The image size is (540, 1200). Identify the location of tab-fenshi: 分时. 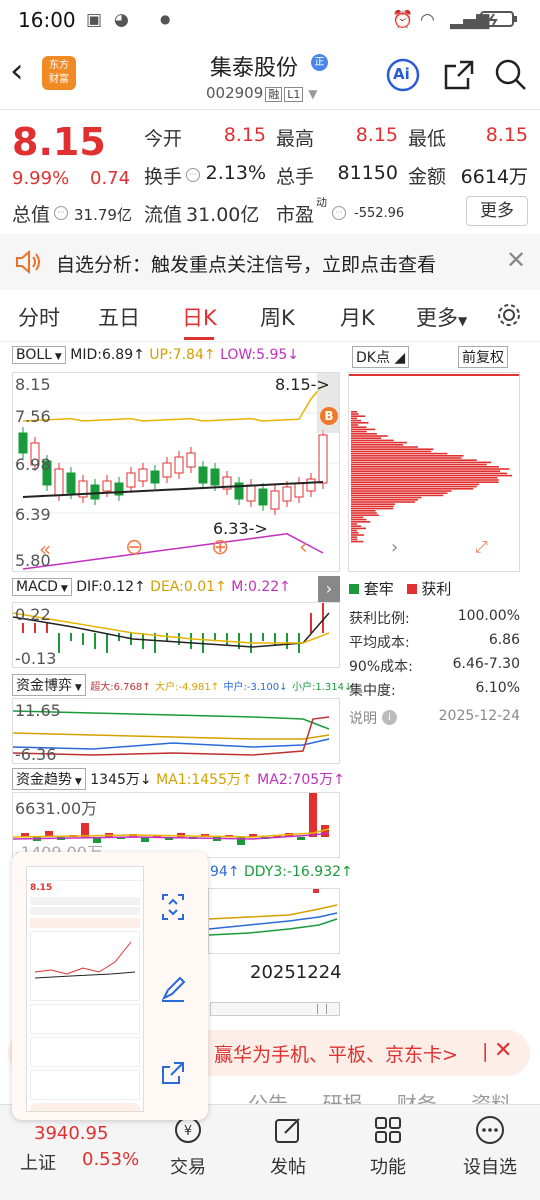
(39, 317).